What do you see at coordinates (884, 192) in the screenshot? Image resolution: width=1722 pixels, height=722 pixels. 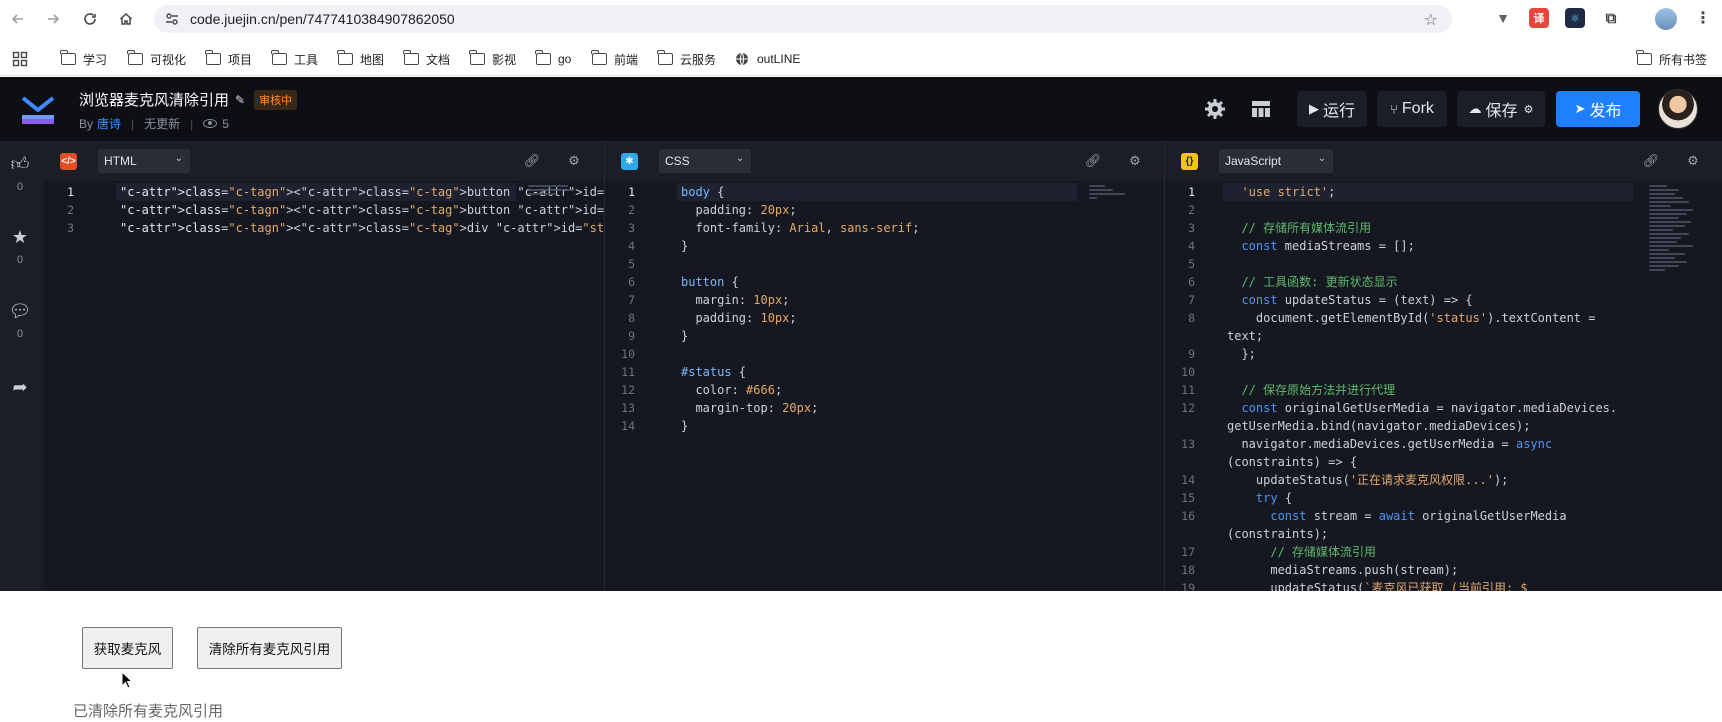 I see `code-line: 1 body {` at bounding box center [884, 192].